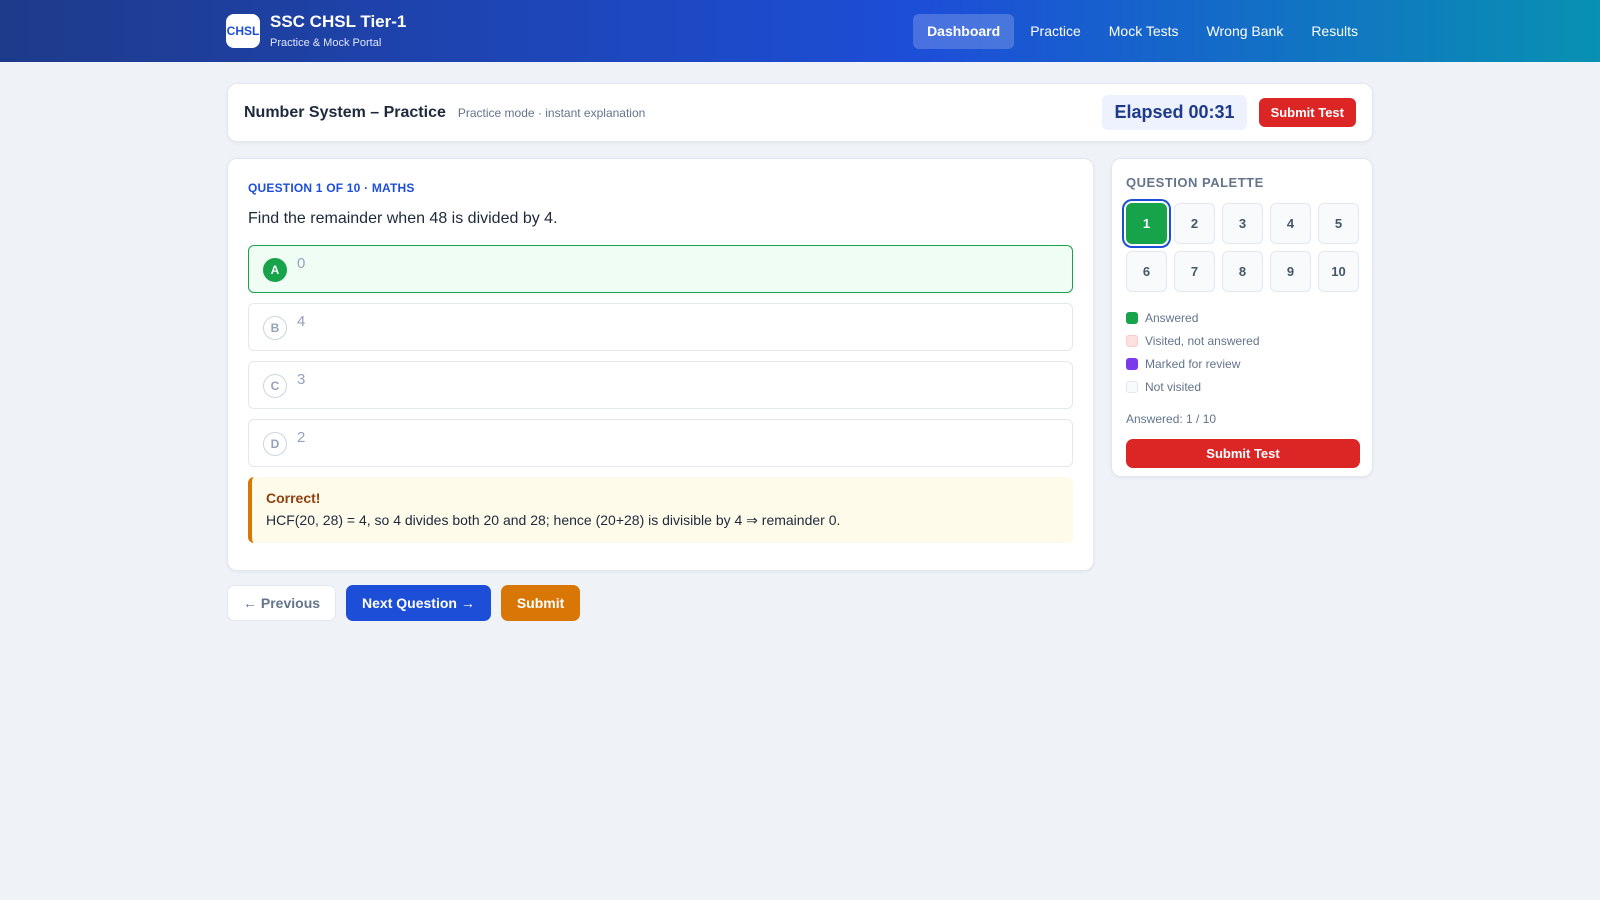 This screenshot has height=900, width=1600. Describe the element at coordinates (1171, 419) in the screenshot. I see `answered-count: Answered: 1 / 10` at that location.